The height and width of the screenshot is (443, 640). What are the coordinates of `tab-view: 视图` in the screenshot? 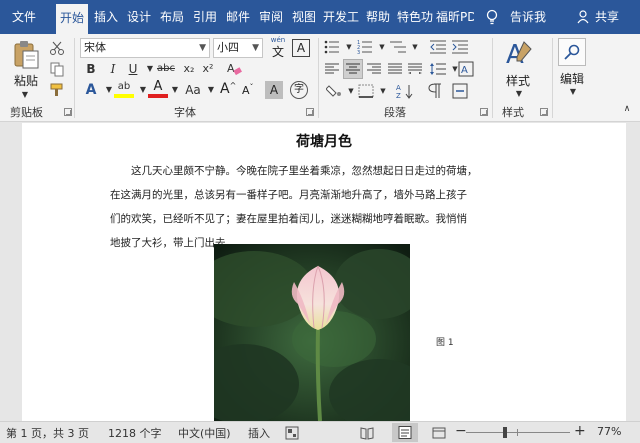 It's located at (304, 17).